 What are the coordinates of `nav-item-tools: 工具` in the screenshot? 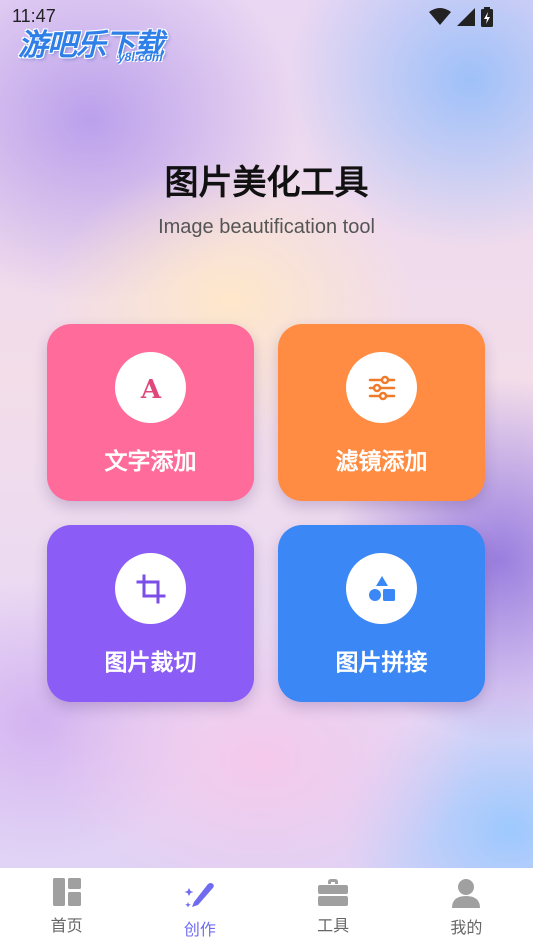 It's located at (333, 908).